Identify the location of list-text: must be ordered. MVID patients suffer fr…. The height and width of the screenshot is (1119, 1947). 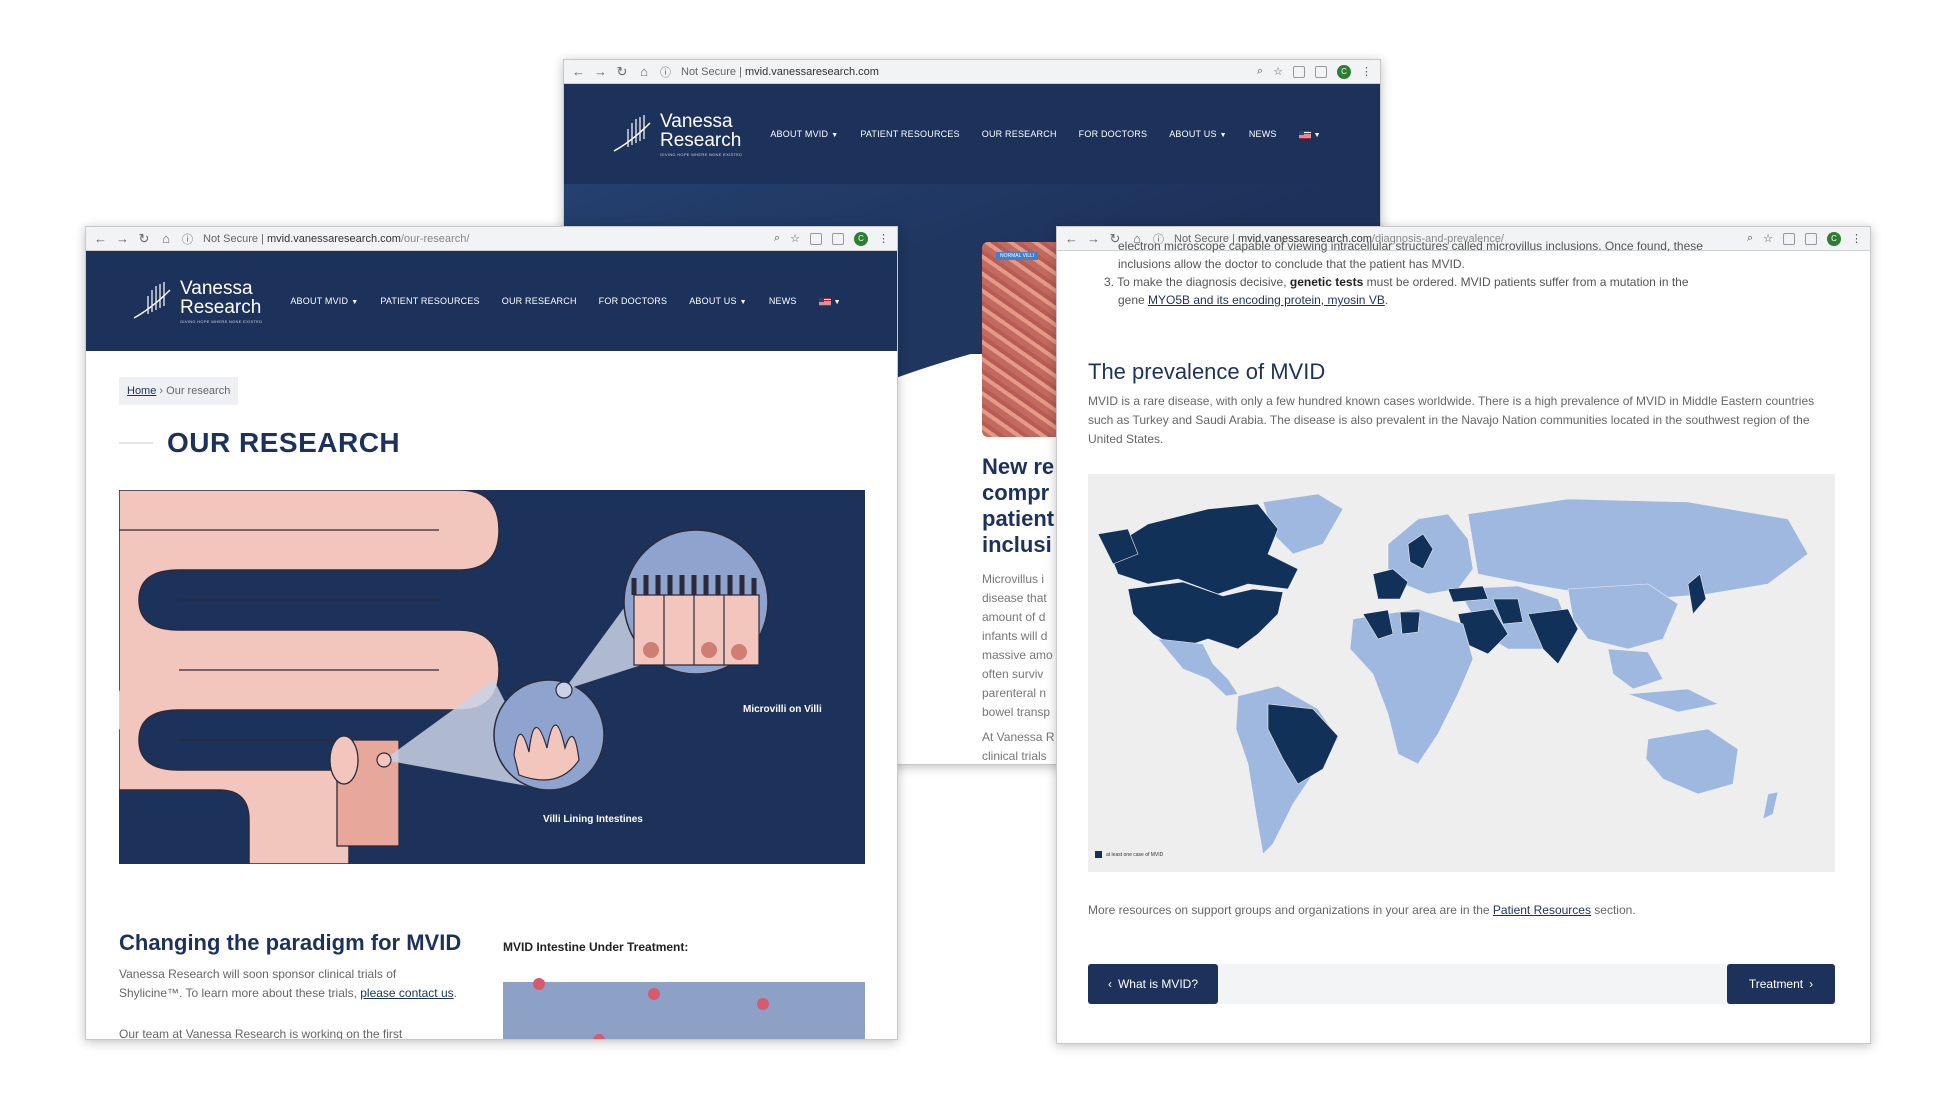
(1526, 282).